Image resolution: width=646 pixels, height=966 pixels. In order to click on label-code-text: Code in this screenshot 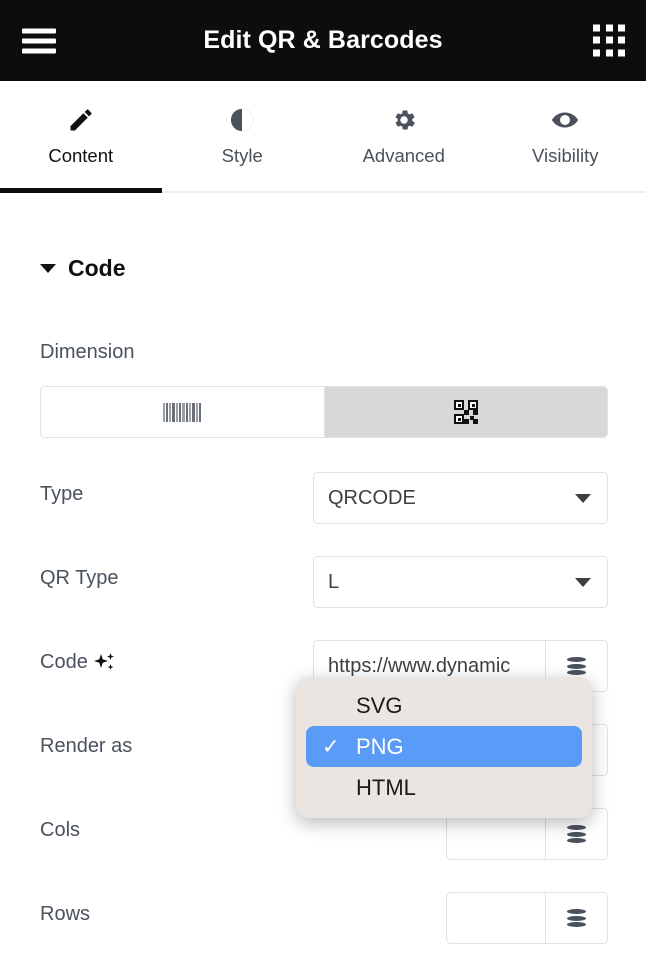, I will do `click(64, 662)`.